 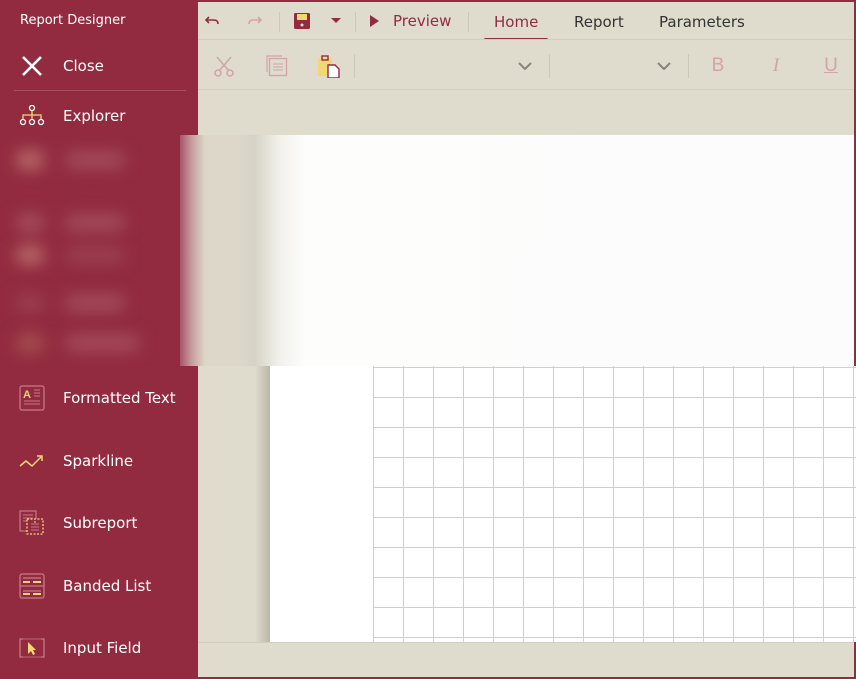 I want to click on font-size-dropdown, so click(x=615, y=66).